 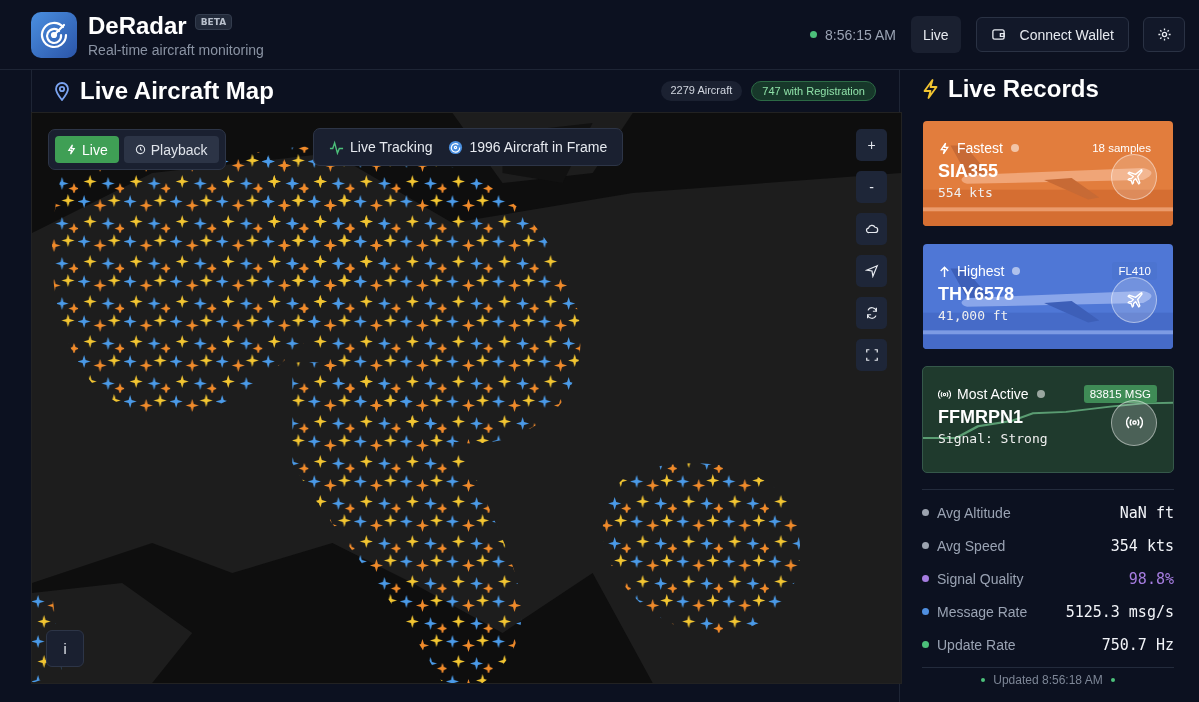 I want to click on record-detail: Signal: Strong, so click(x=993, y=438).